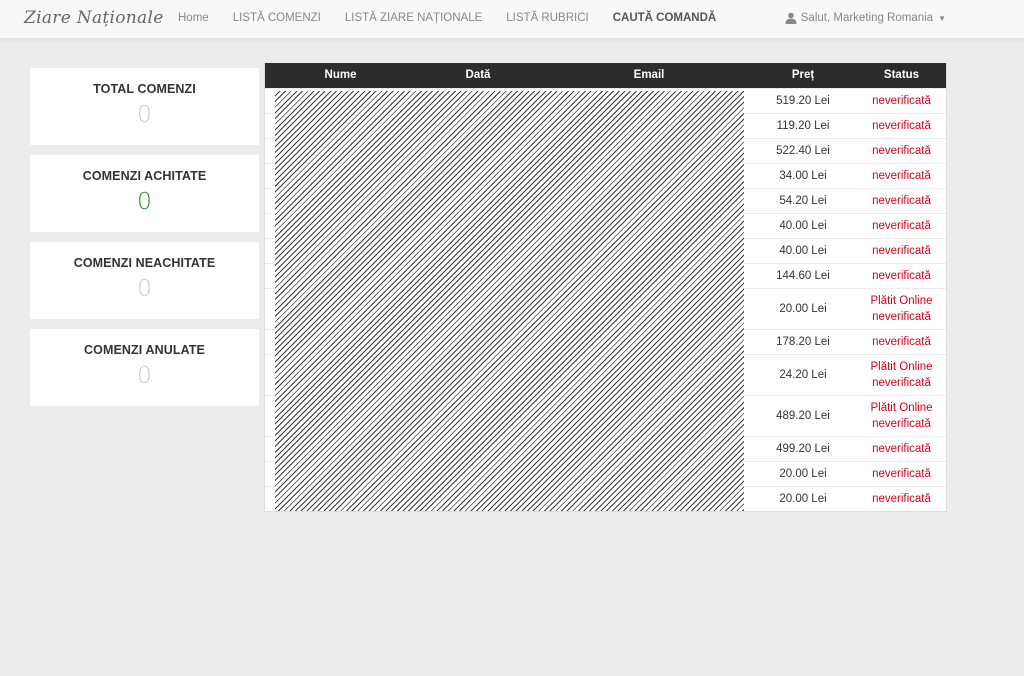 The height and width of the screenshot is (676, 1024). Describe the element at coordinates (340, 75) in the screenshot. I see `column-header-nume: Nume` at that location.